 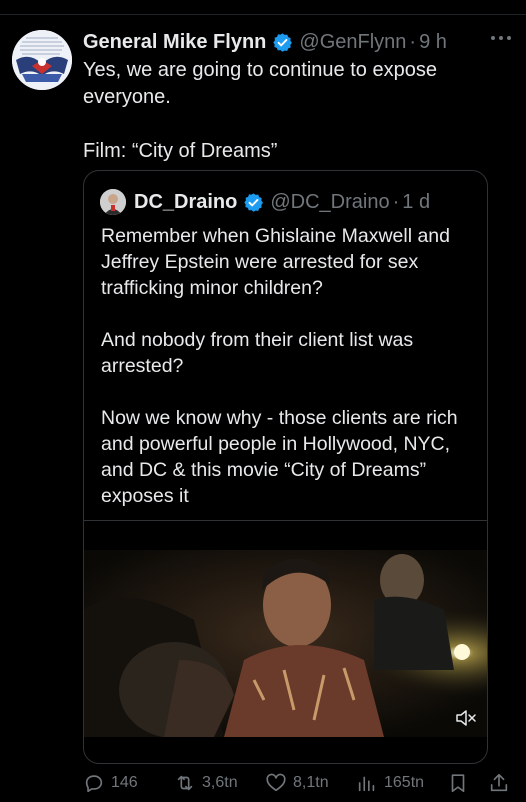 I want to click on share-icon, so click(x=499, y=782).